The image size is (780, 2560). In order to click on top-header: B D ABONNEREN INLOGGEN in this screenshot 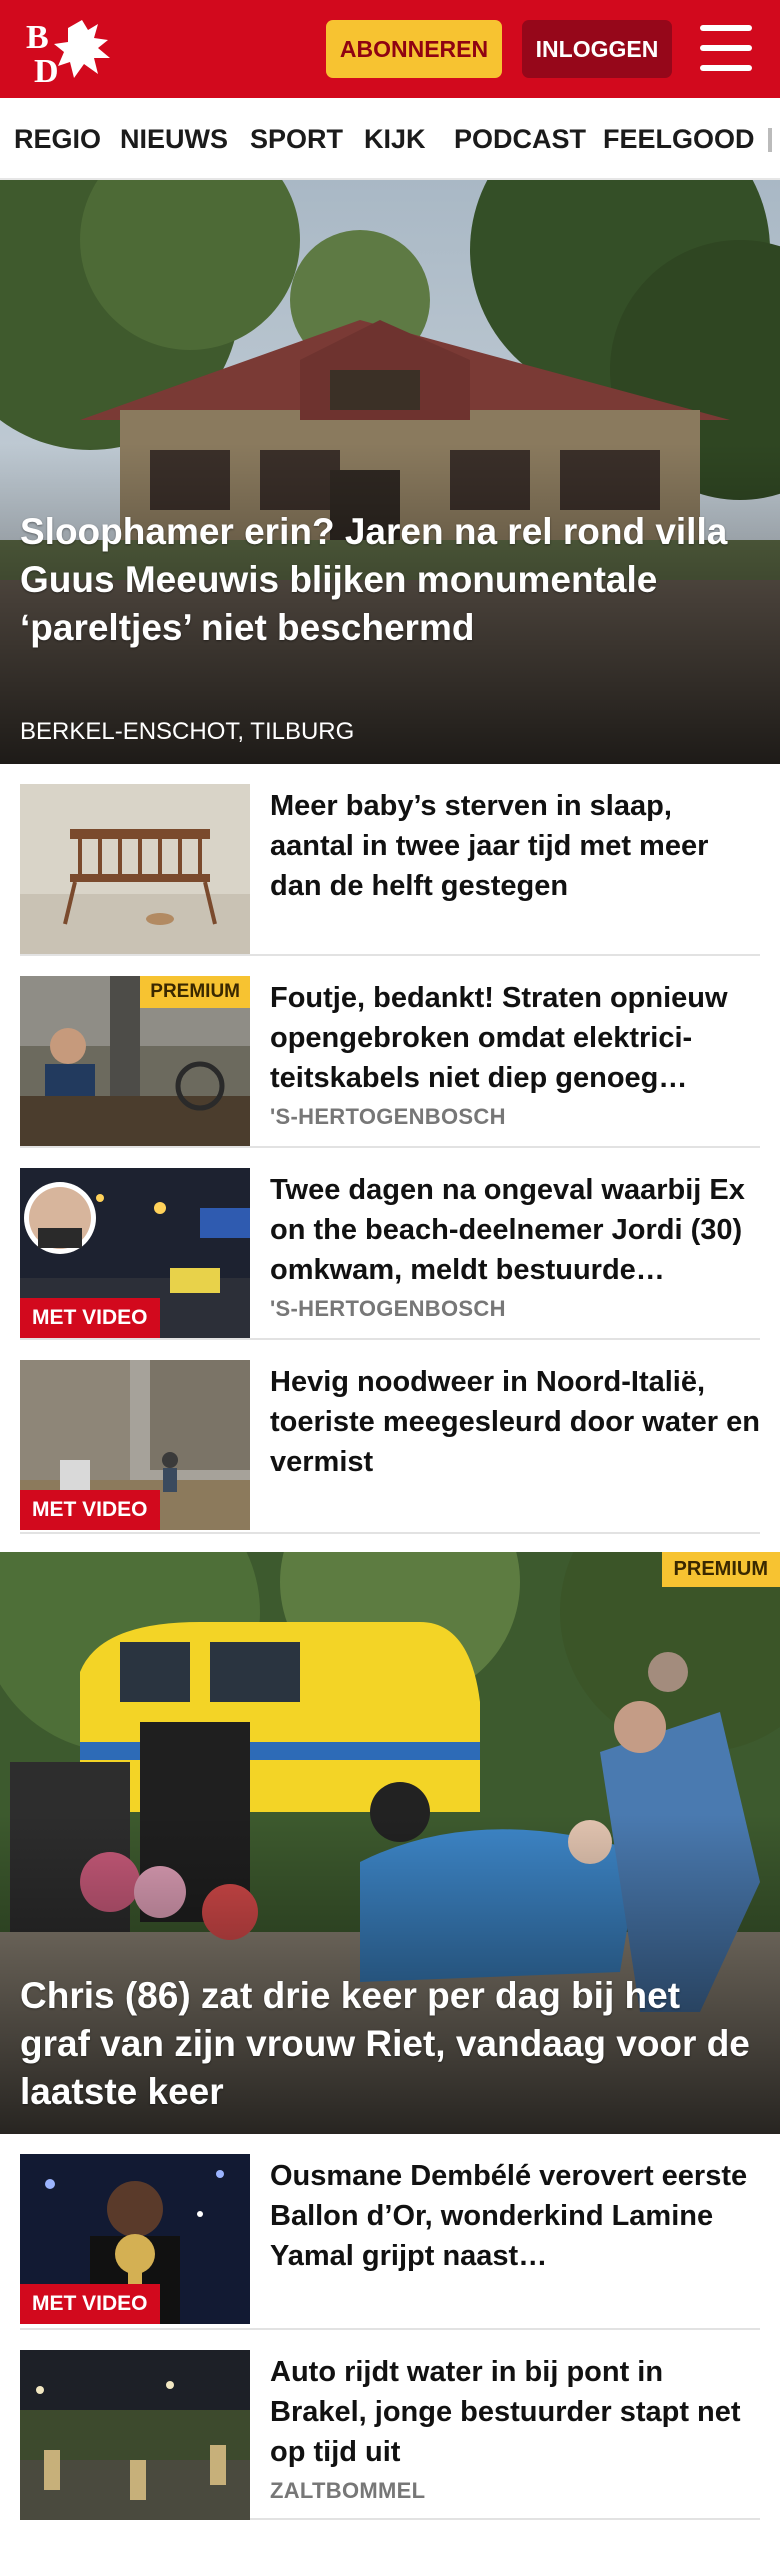, I will do `click(390, 49)`.